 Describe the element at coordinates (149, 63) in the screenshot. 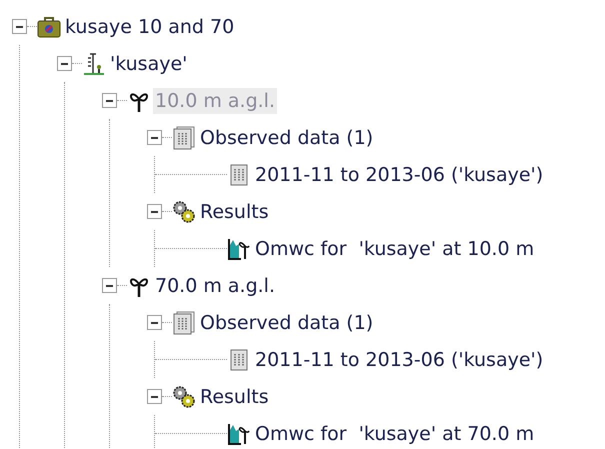

I see `tree-item: 'kusaye'` at that location.